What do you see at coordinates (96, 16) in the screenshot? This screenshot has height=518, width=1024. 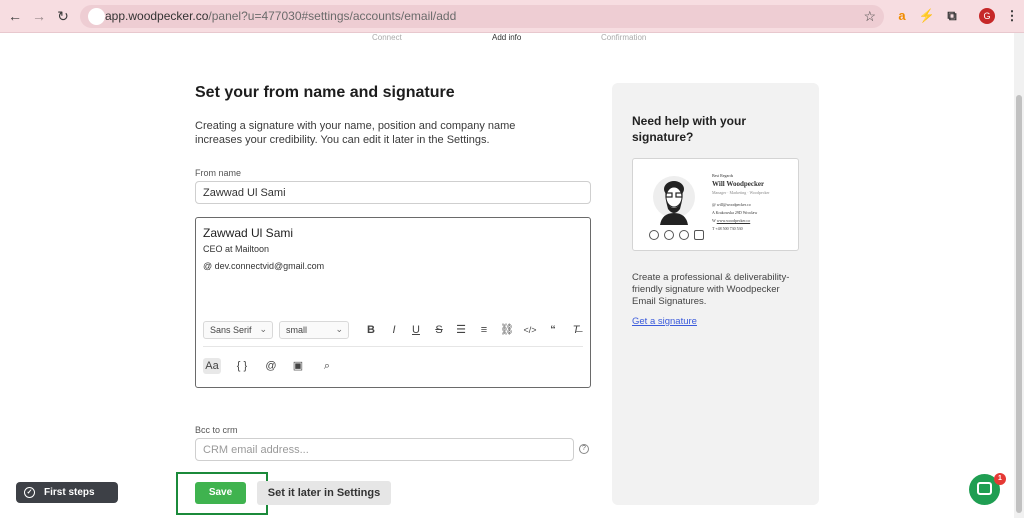 I see `site-info-icon` at bounding box center [96, 16].